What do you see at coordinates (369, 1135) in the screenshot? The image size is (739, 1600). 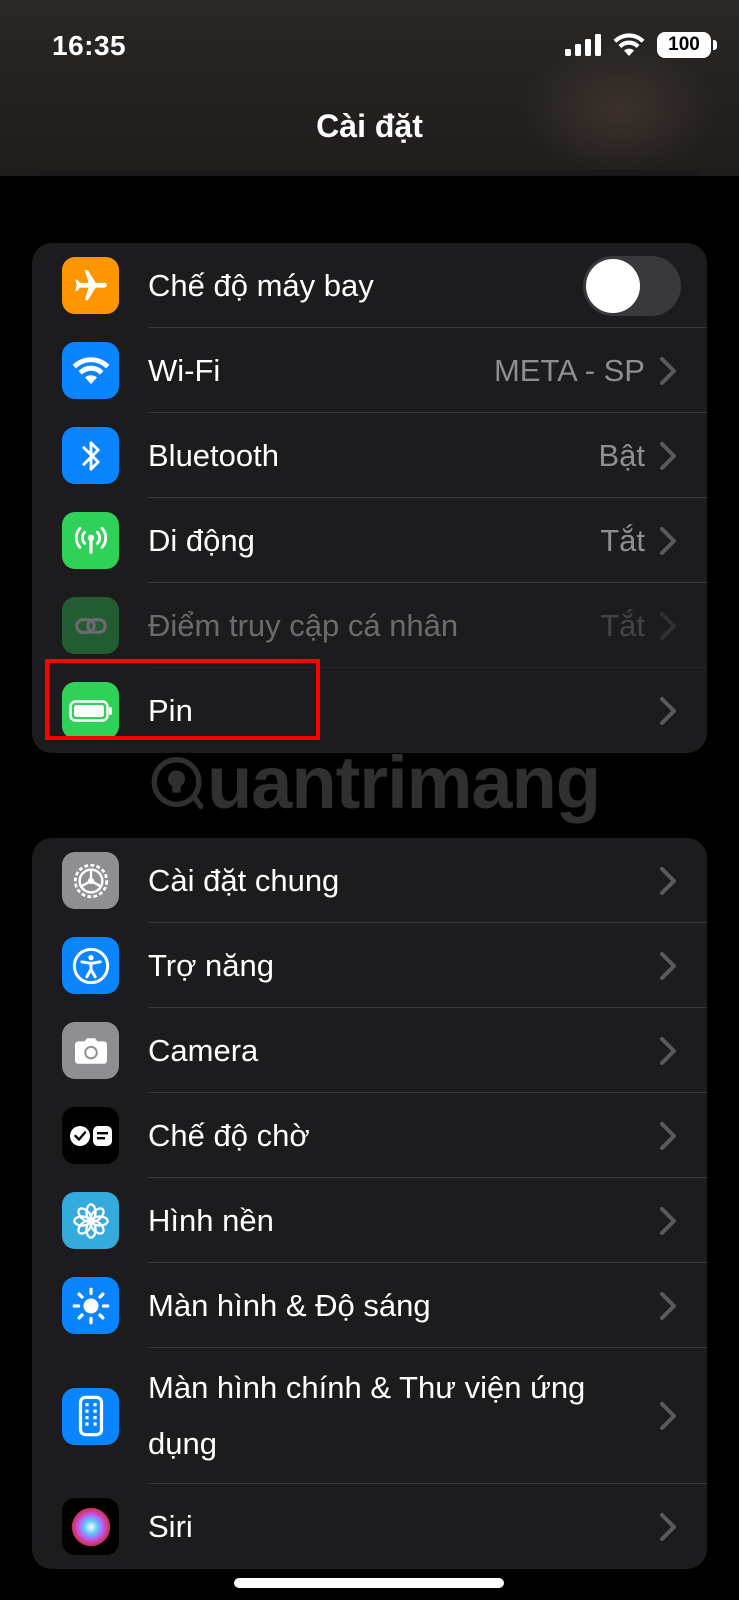 I see `row-standby: Chế độ chờ` at bounding box center [369, 1135].